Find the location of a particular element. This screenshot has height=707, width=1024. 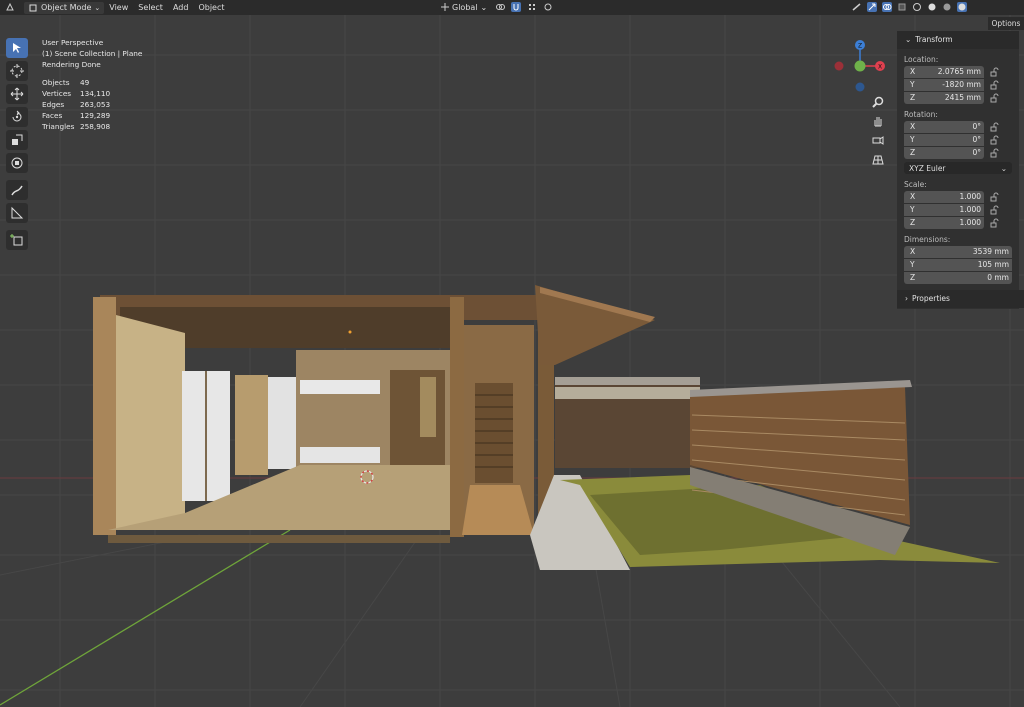

rotation-mode-dropdown: XYZ Euler ⌄ is located at coordinates (958, 168).